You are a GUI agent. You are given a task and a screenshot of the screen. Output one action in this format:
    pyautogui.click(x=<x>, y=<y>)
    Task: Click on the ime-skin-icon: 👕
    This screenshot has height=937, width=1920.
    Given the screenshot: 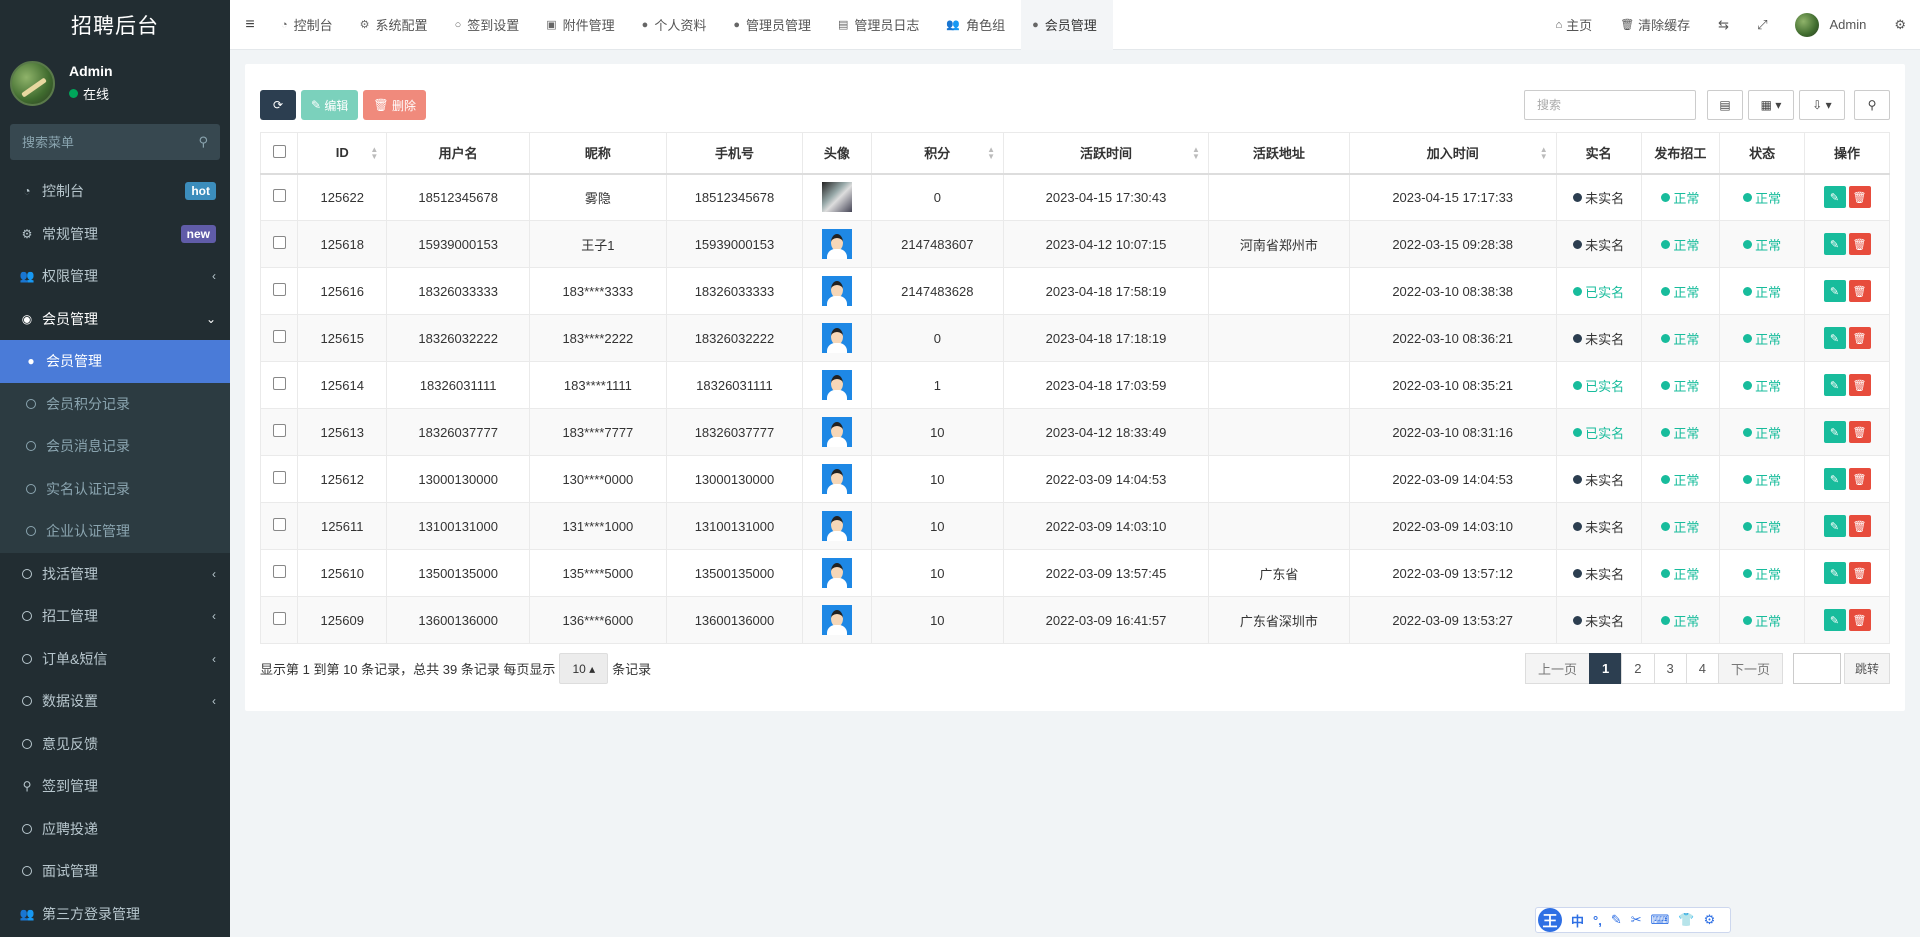 What is the action you would take?
    pyautogui.click(x=1686, y=920)
    